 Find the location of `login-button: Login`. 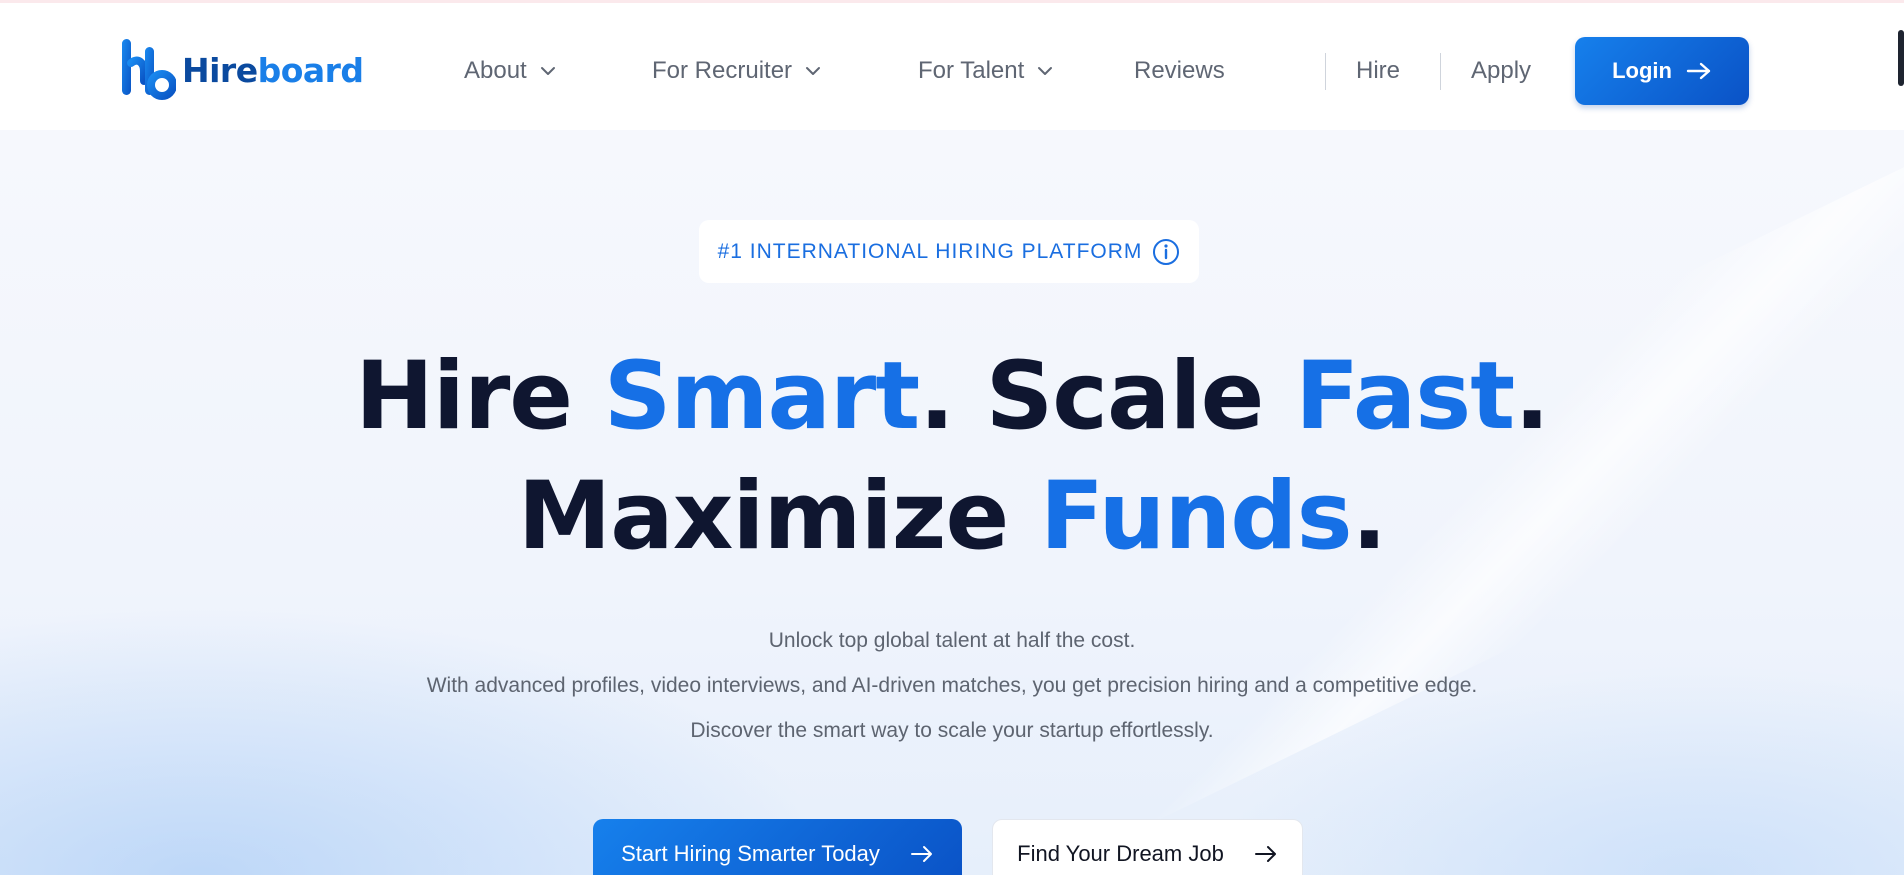

login-button: Login is located at coordinates (1662, 71).